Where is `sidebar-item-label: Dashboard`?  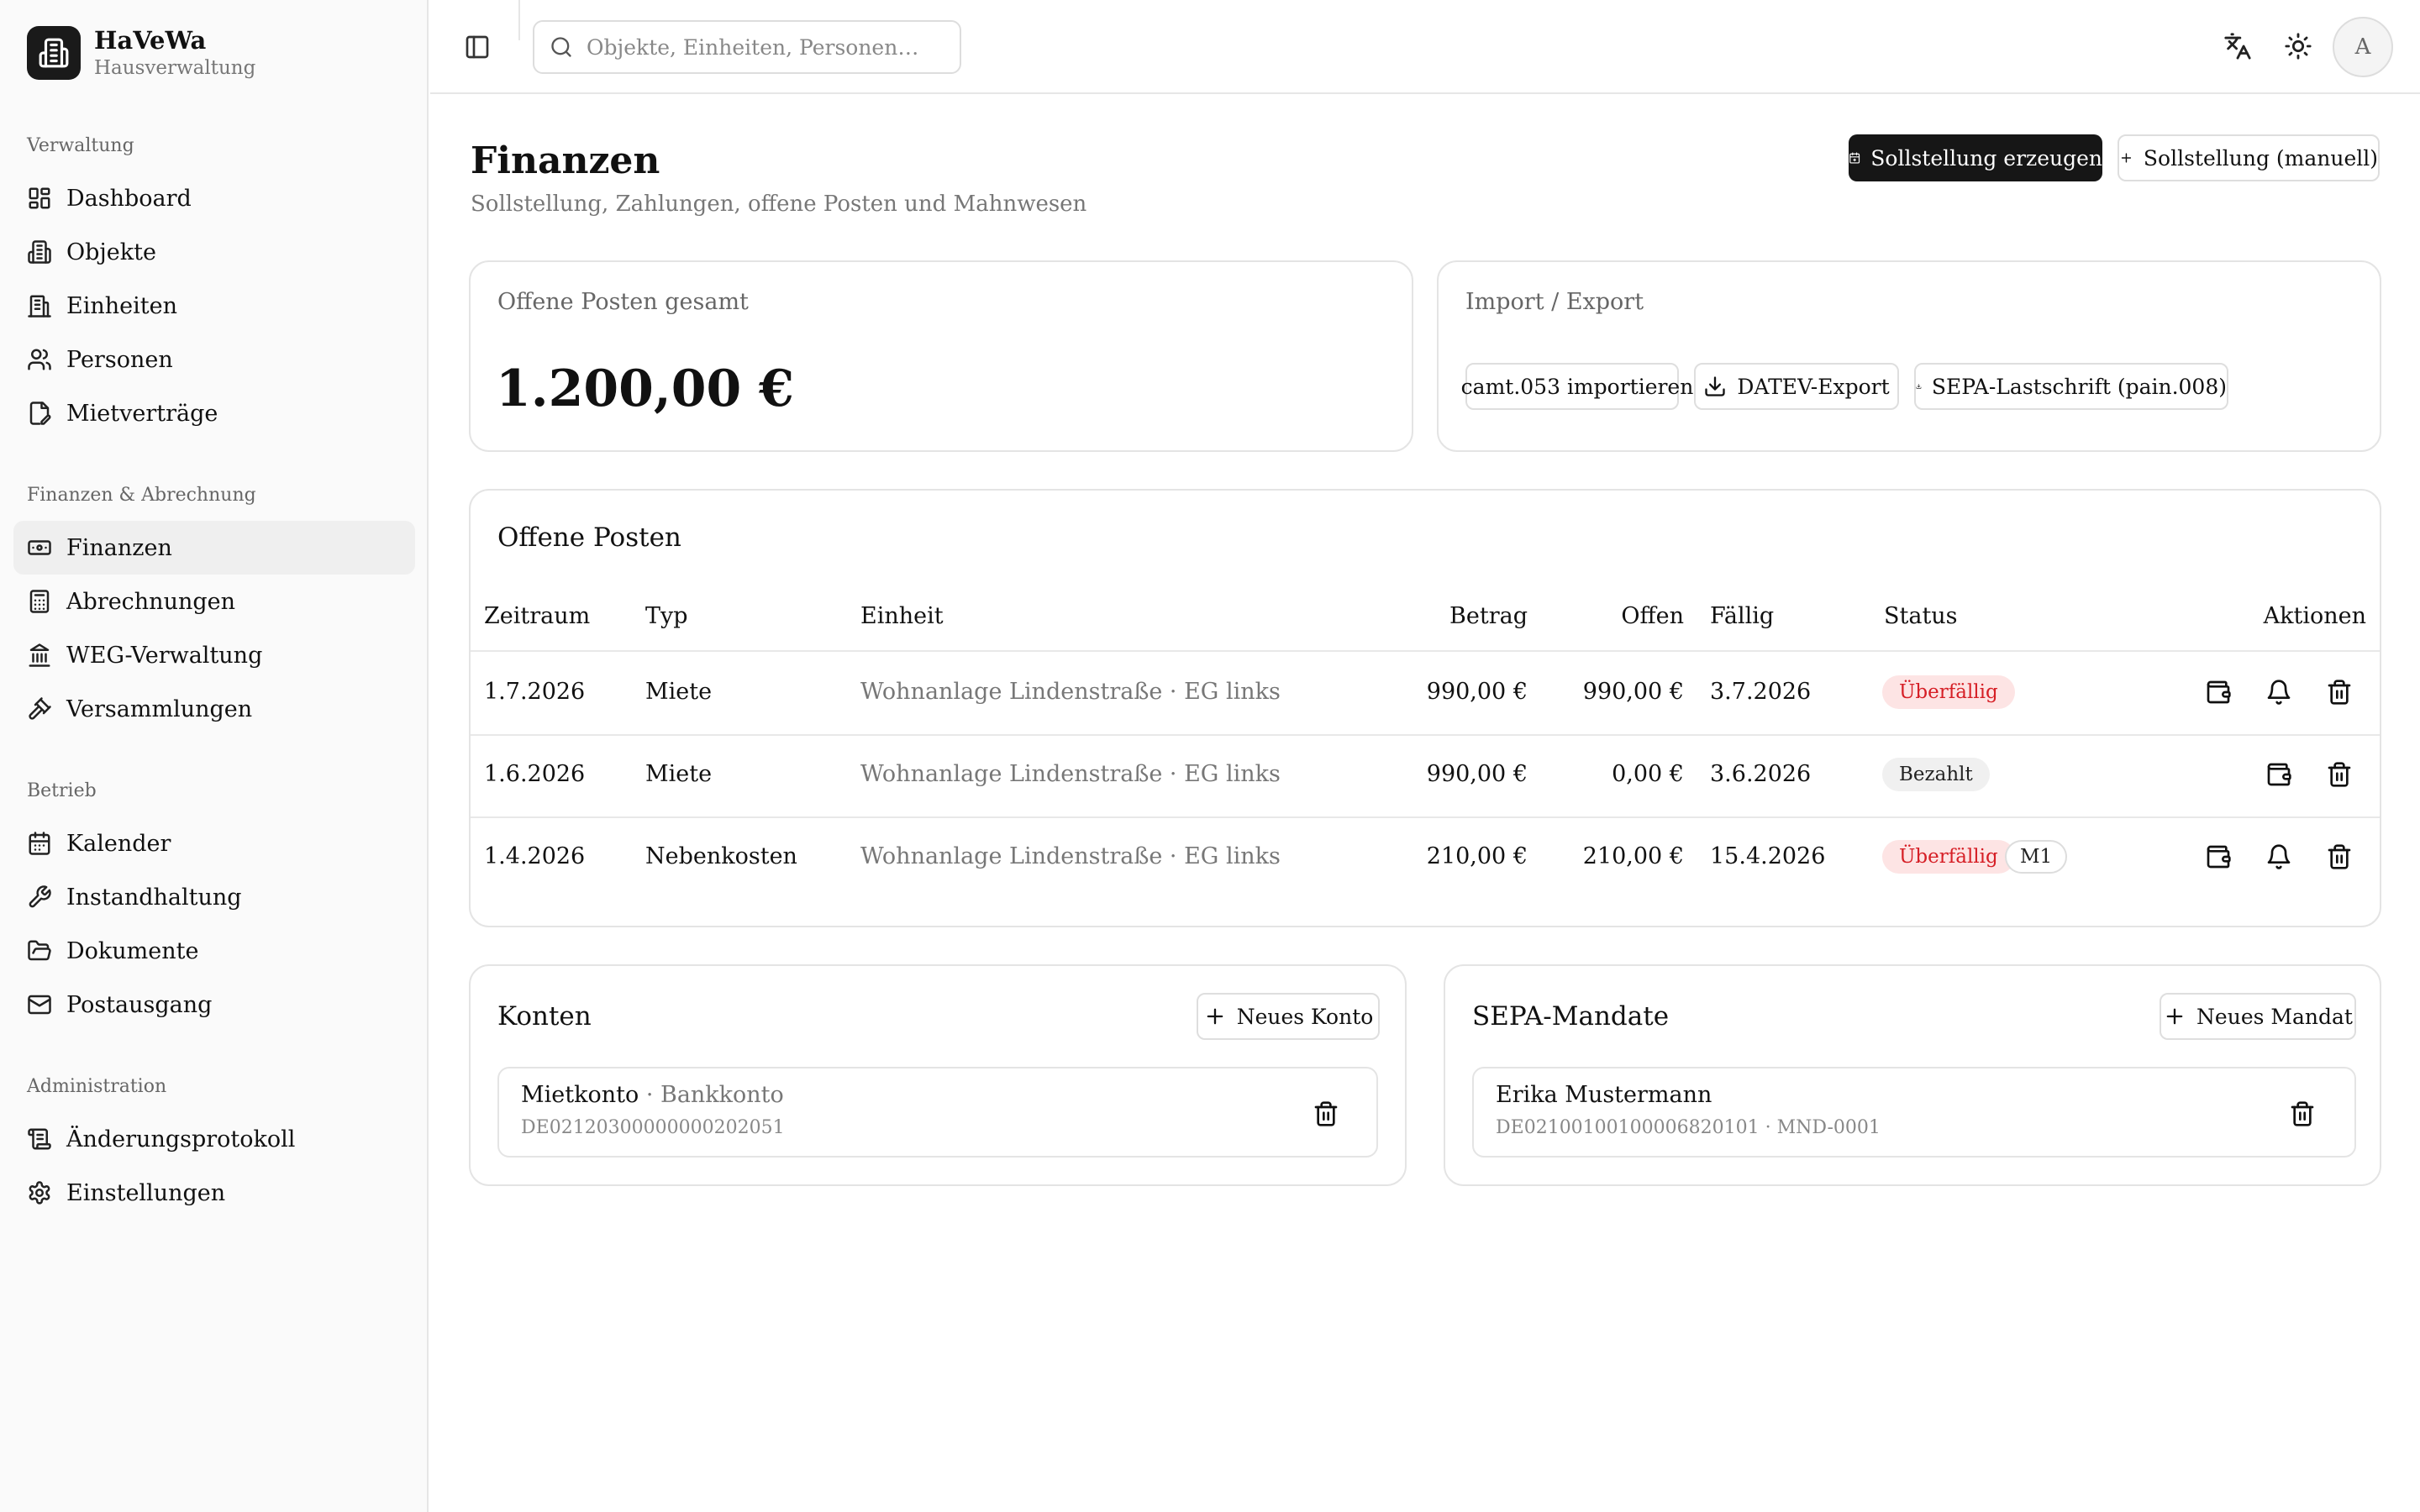 sidebar-item-label: Dashboard is located at coordinates (129, 198).